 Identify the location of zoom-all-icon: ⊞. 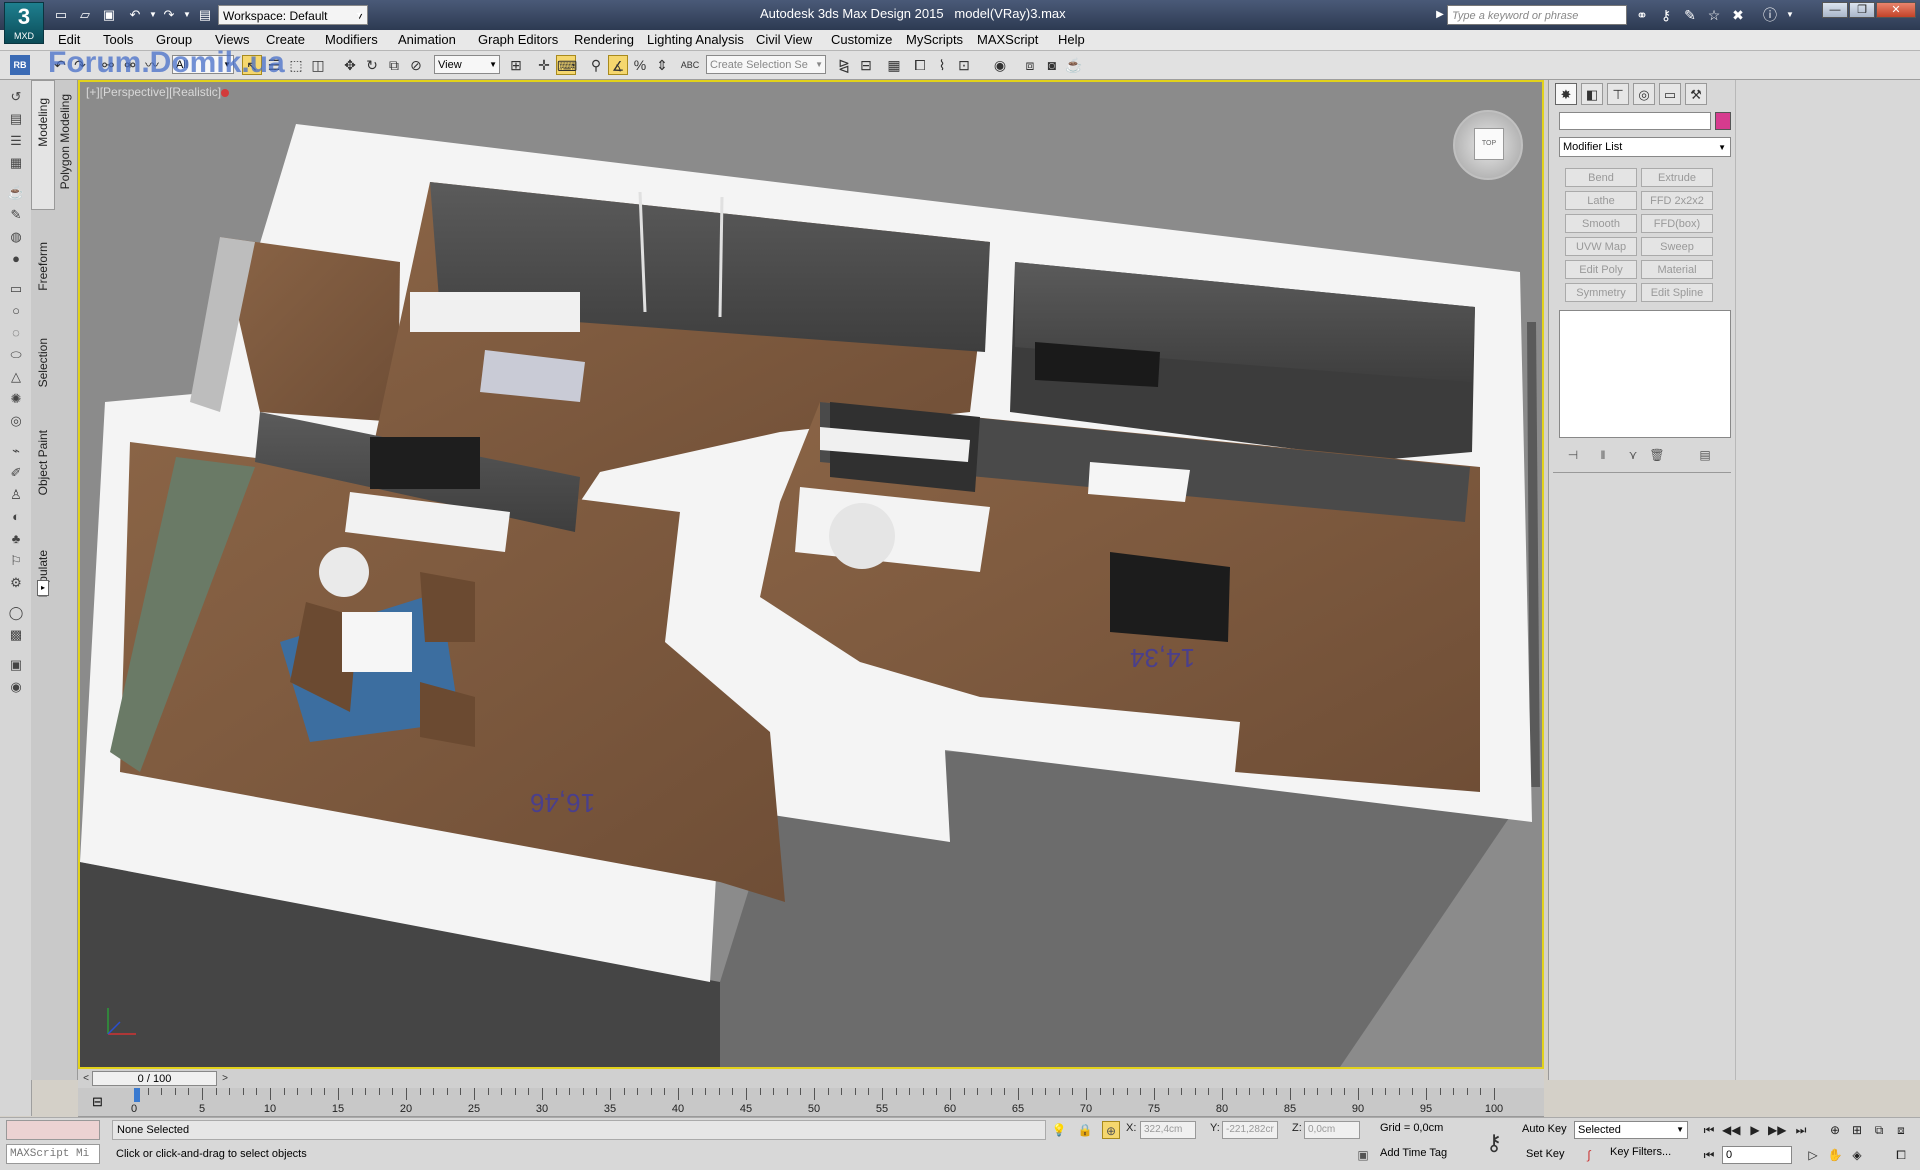
(1857, 1130).